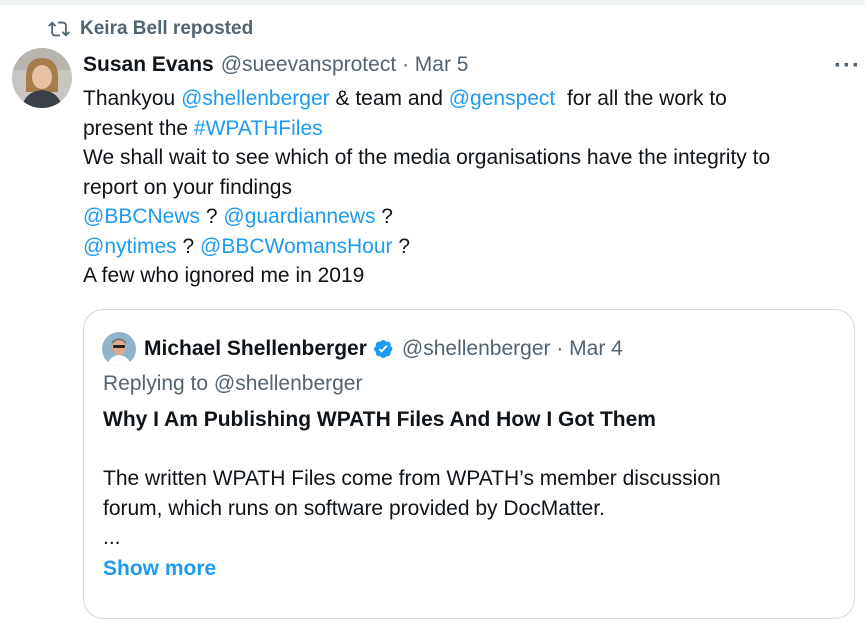 The height and width of the screenshot is (619, 865). Describe the element at coordinates (299, 216) in the screenshot. I see `mention-link: @guardiannews` at that location.